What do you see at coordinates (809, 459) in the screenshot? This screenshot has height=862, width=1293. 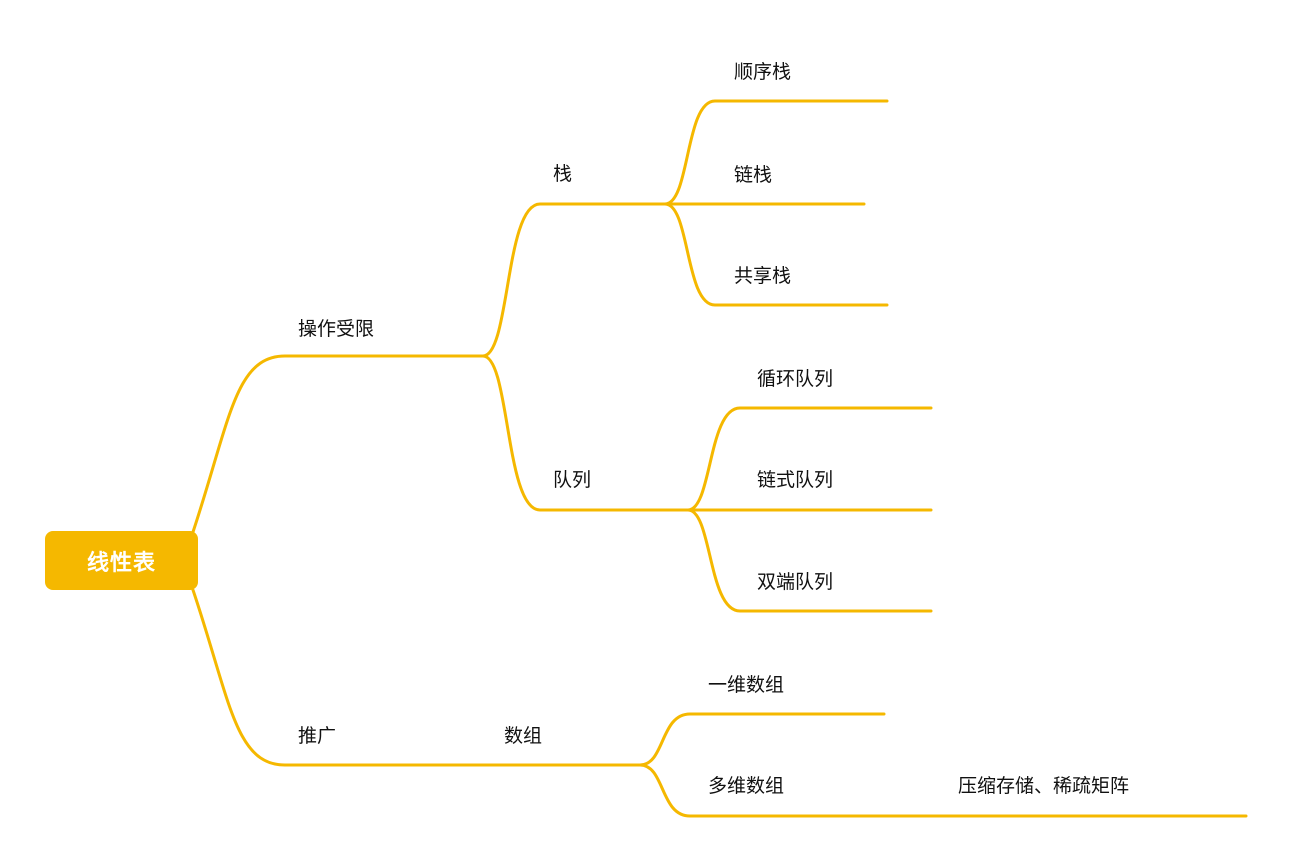 I see `connector-queue-circular` at bounding box center [809, 459].